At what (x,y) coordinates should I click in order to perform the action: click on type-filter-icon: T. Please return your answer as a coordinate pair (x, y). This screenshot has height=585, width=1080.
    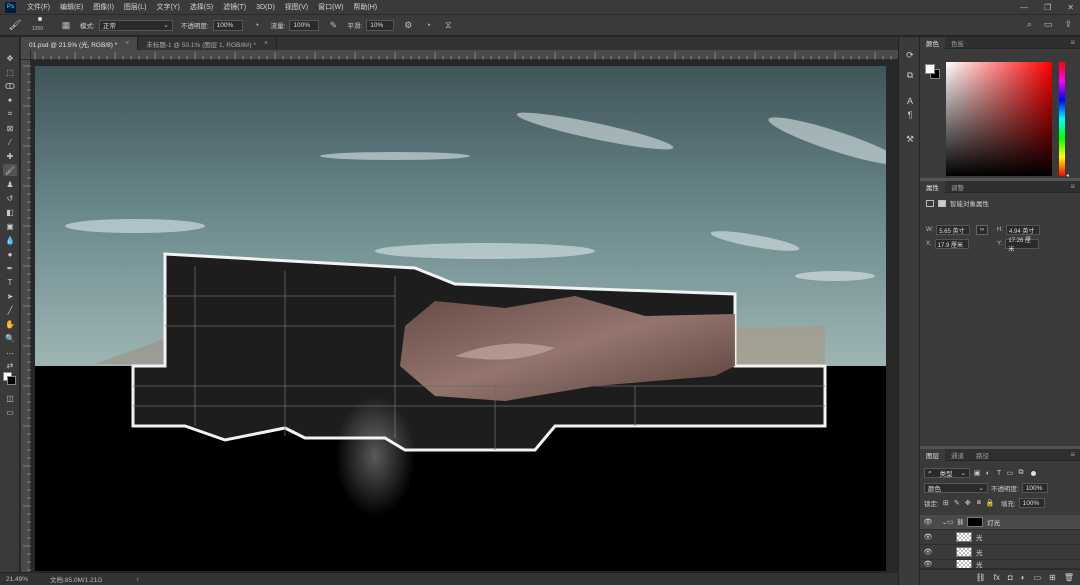
    Looking at the image, I should click on (999, 473).